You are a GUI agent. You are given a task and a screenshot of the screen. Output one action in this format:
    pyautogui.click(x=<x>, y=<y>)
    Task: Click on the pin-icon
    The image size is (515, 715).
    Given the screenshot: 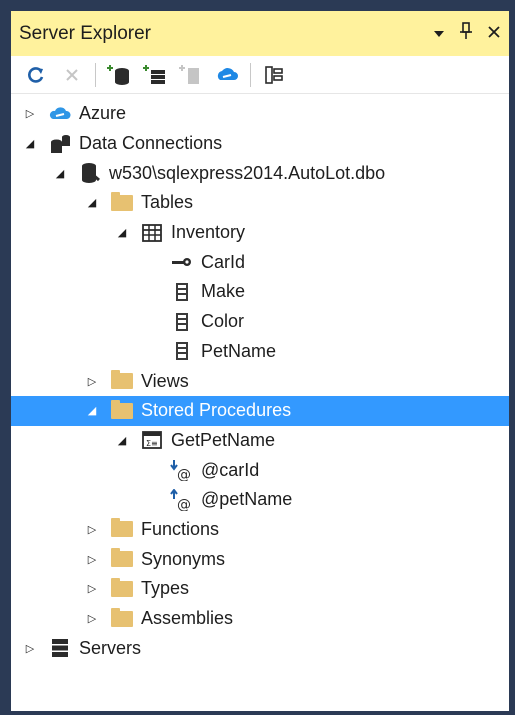 What is the action you would take?
    pyautogui.click(x=466, y=33)
    